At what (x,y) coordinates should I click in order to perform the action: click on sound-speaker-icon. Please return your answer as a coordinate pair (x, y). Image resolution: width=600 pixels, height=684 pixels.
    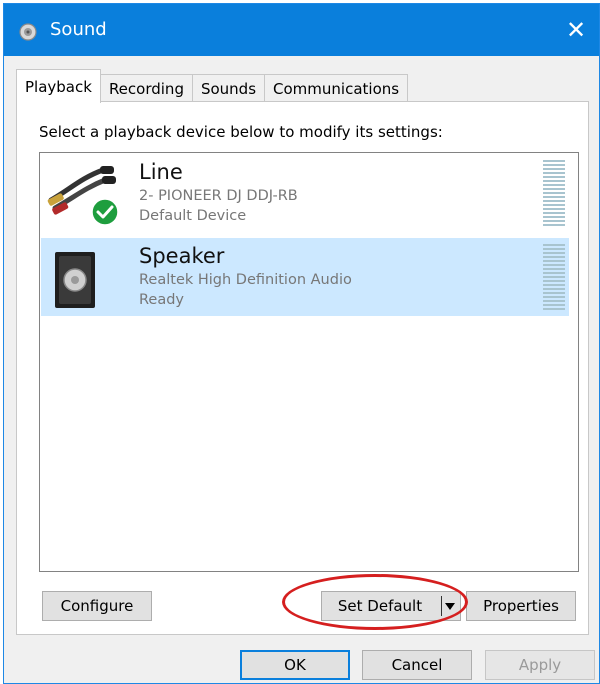
    Looking at the image, I should click on (28, 32).